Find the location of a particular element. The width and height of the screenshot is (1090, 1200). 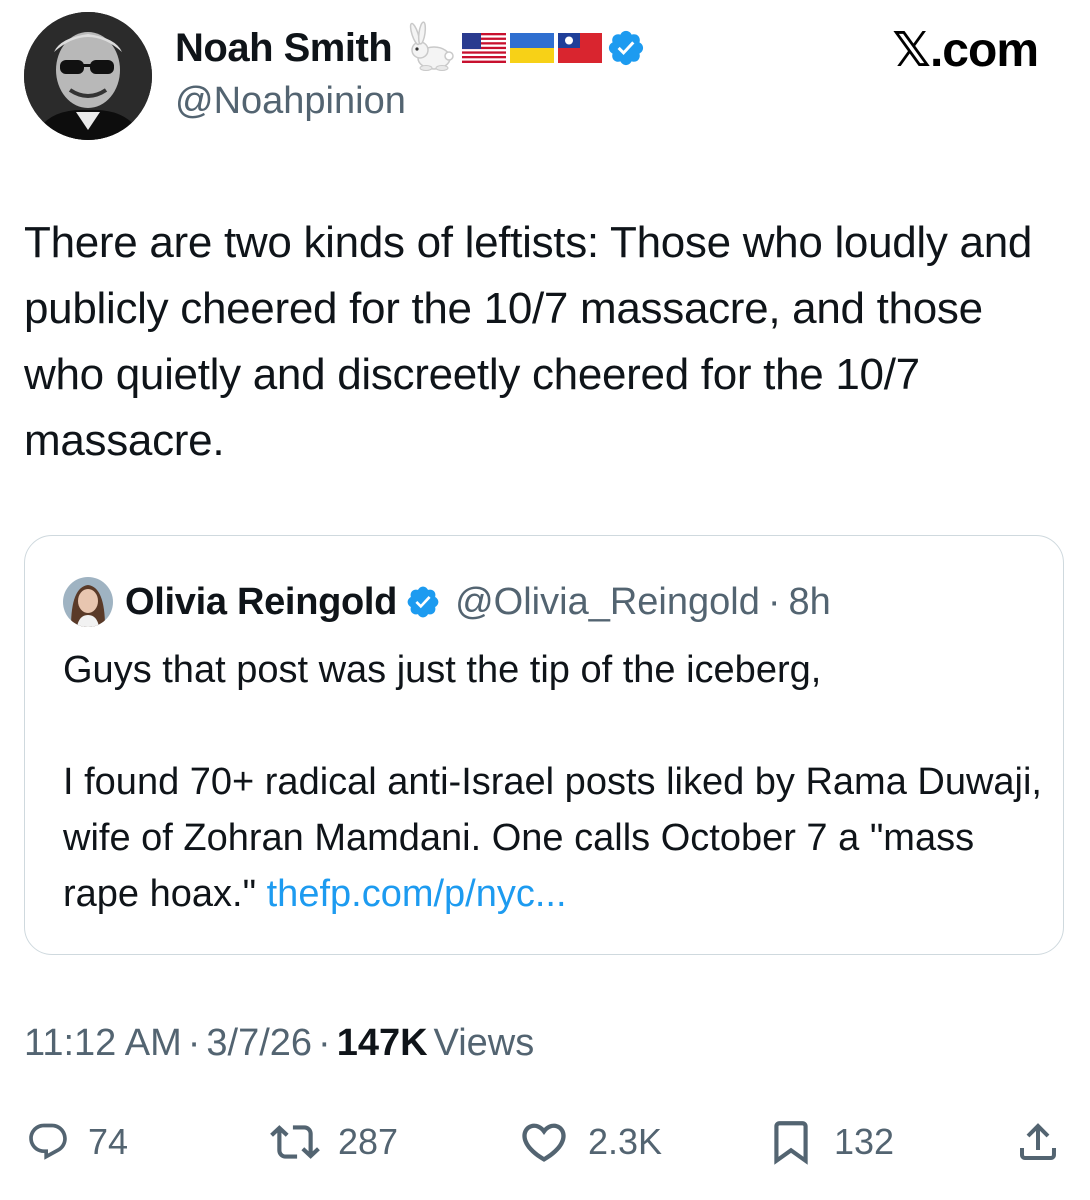

share-button is located at coordinates (1038, 1142).